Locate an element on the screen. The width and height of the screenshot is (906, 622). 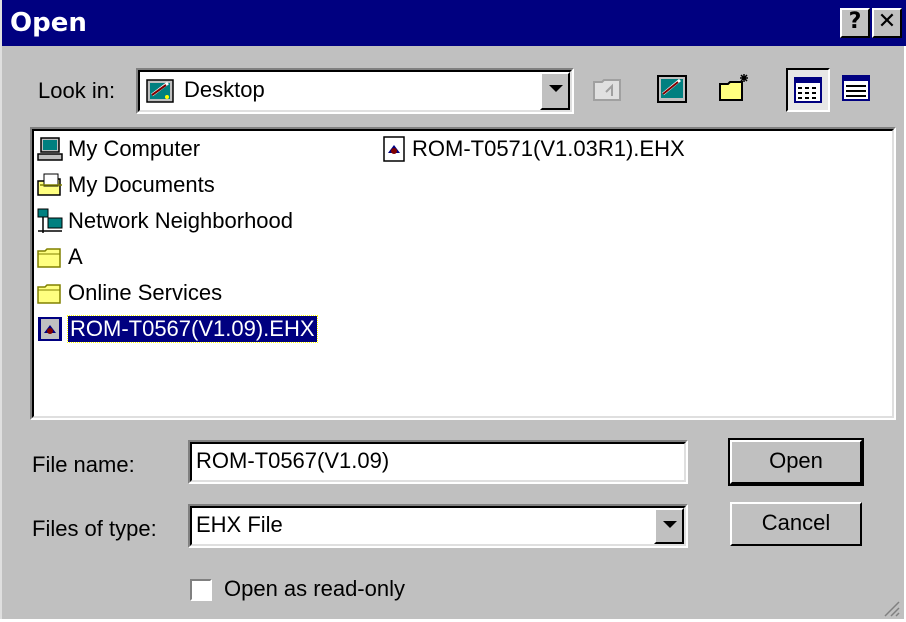
file-type-dropdown-arrow is located at coordinates (669, 526).